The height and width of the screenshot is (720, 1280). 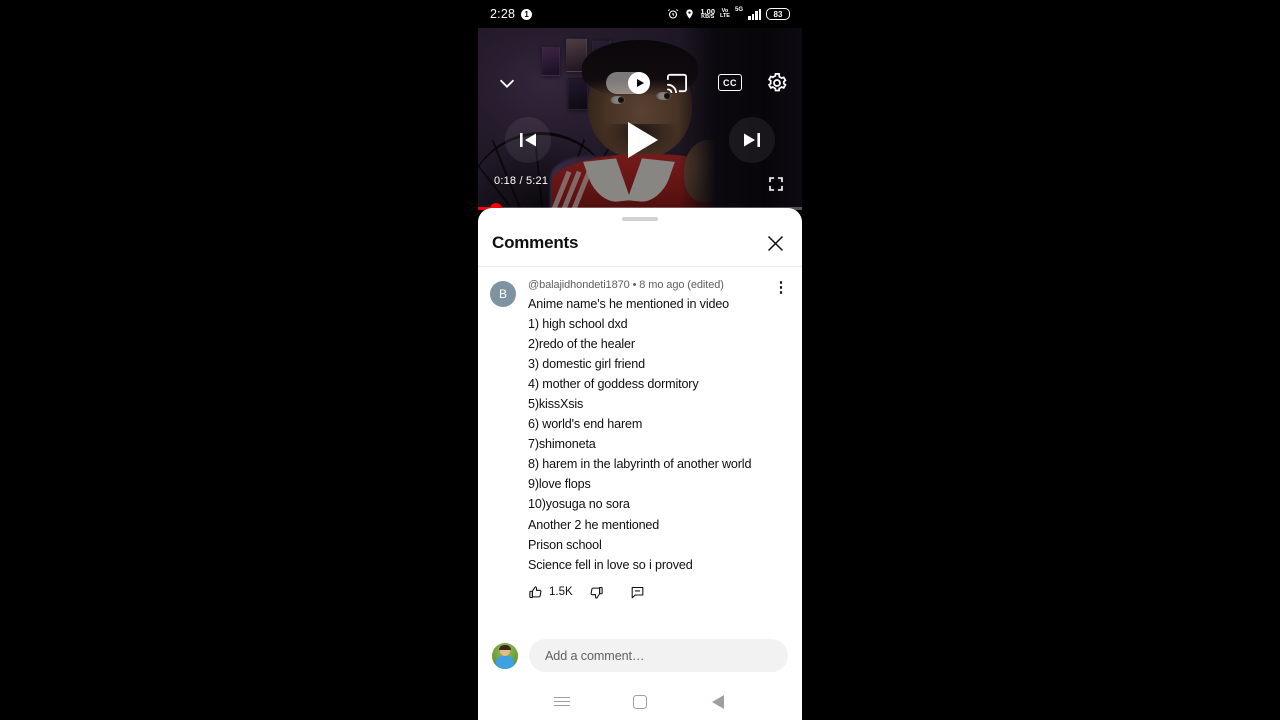 What do you see at coordinates (776, 184) in the screenshot?
I see `fullscreen-icon` at bounding box center [776, 184].